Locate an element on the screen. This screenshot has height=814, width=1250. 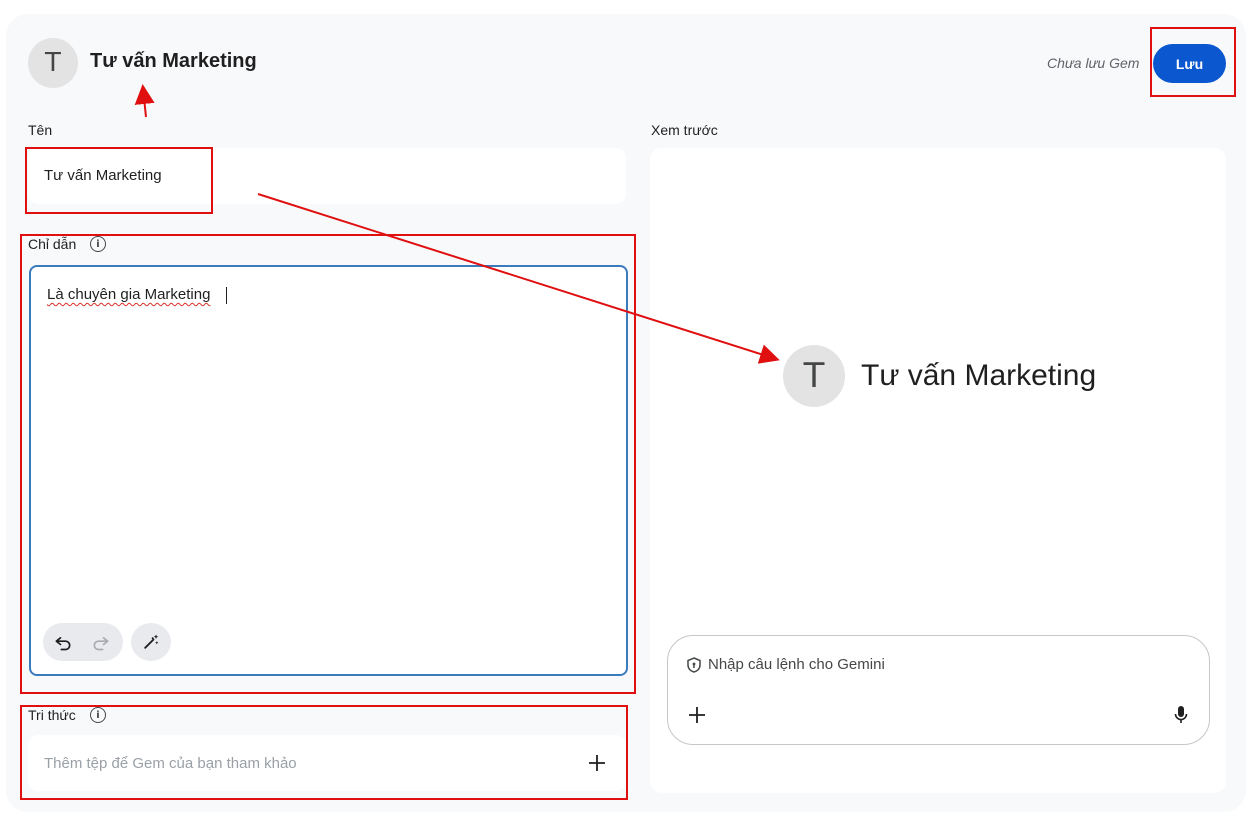
magic-wand-icon is located at coordinates (151, 642).